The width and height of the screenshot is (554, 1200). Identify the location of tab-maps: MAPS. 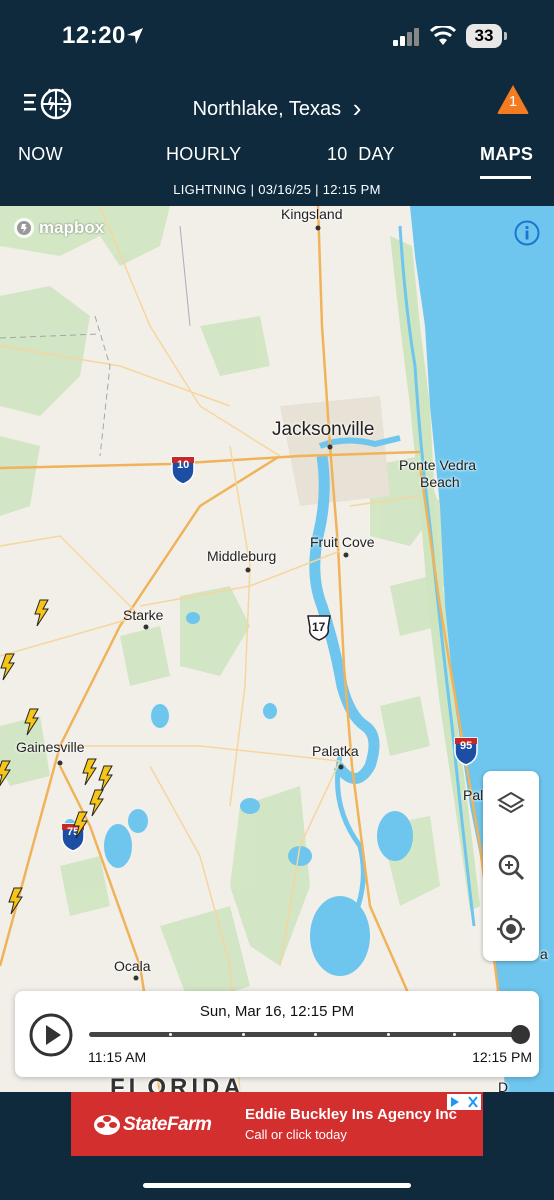
(506, 154).